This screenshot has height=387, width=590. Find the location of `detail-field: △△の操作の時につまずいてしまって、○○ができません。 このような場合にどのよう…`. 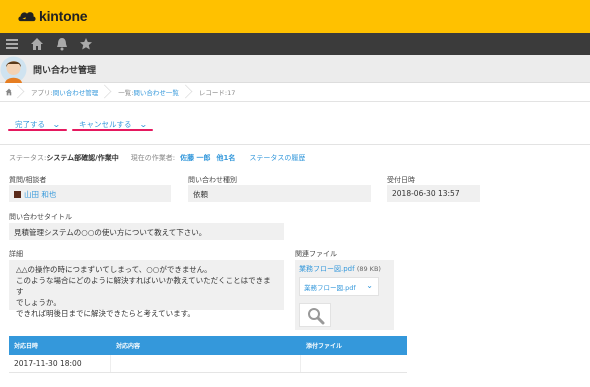

detail-field: △△の操作の時につまずいてしまって、○○ができません。 このような場合にどのよう… is located at coordinates (146, 289).